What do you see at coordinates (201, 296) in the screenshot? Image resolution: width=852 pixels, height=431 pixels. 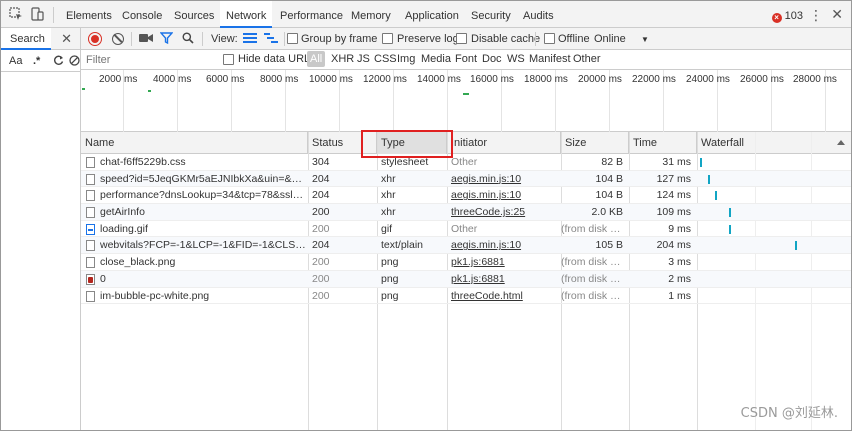 I see `cell-name: im-bubble-pc-white.png` at bounding box center [201, 296].